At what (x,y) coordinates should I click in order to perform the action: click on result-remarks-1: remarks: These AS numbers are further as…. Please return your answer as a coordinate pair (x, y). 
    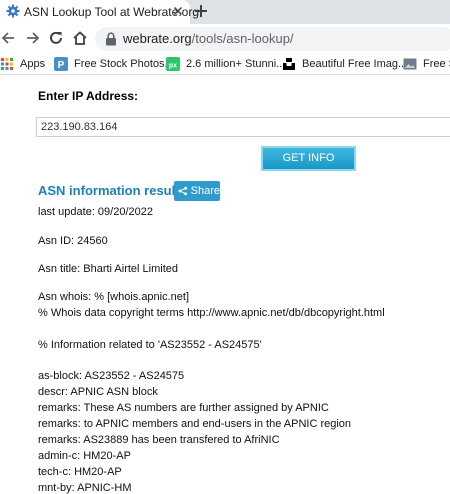
    Looking at the image, I should click on (183, 408).